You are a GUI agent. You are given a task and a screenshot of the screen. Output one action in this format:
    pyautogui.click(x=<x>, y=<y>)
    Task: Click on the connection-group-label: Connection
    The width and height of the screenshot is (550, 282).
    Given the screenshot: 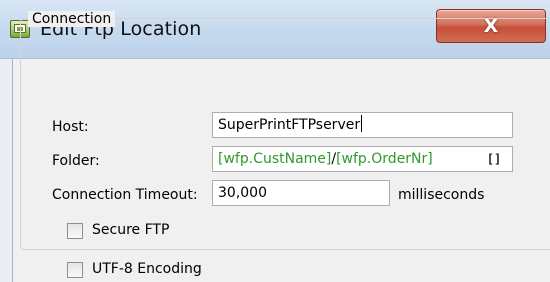 What is the action you would take?
    pyautogui.click(x=72, y=19)
    